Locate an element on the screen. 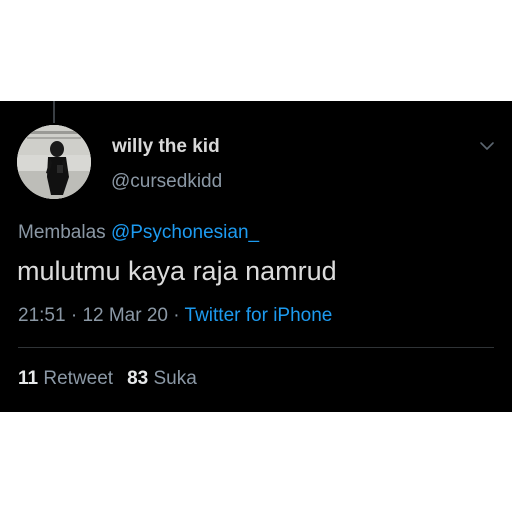 The image size is (512, 512). tweet-source-link: Twitter for iPhone is located at coordinates (259, 315).